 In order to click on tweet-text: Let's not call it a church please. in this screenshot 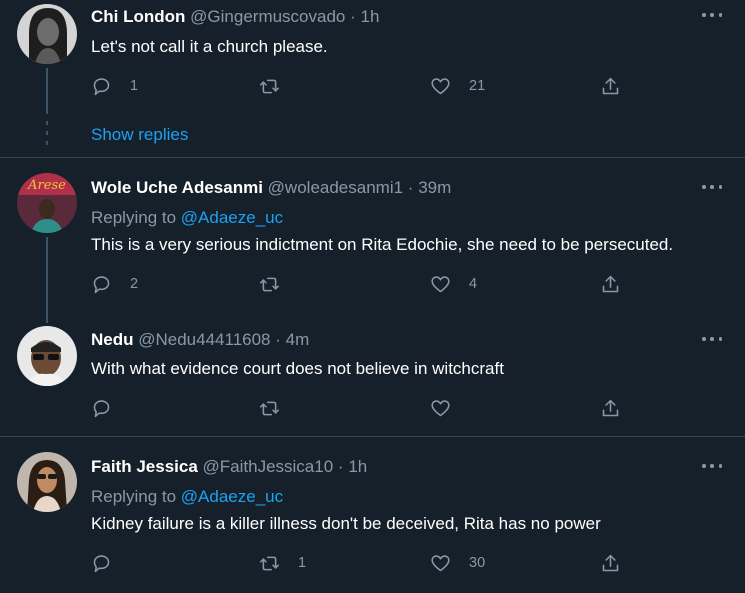, I will do `click(209, 46)`.